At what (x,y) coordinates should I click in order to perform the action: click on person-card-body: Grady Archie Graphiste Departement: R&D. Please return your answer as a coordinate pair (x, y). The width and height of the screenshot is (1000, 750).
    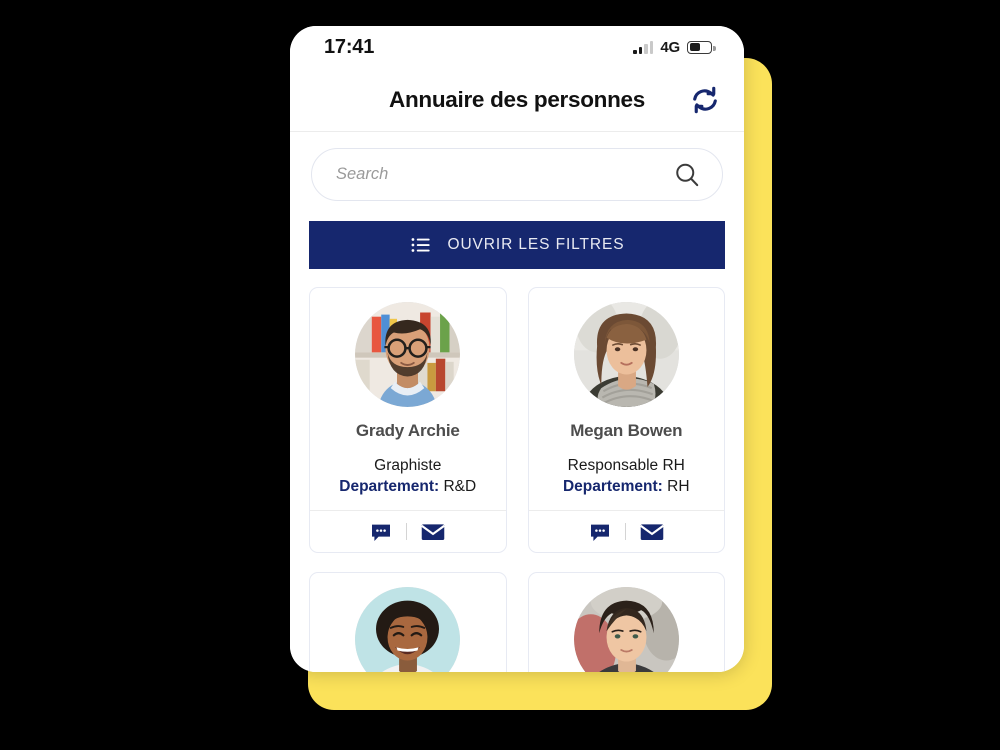
    Looking at the image, I should click on (408, 399).